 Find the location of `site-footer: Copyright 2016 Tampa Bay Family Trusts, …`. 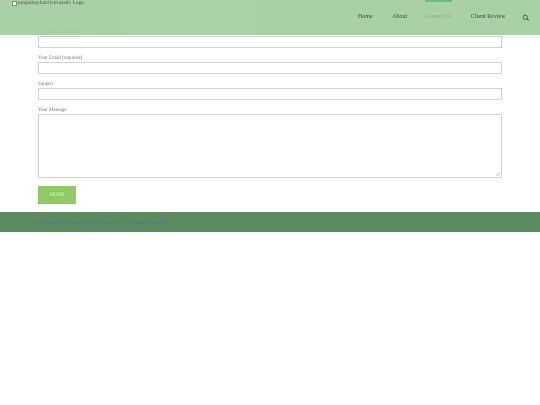

site-footer: Copyright 2016 Tampa Bay Family Trusts, … is located at coordinates (270, 222).